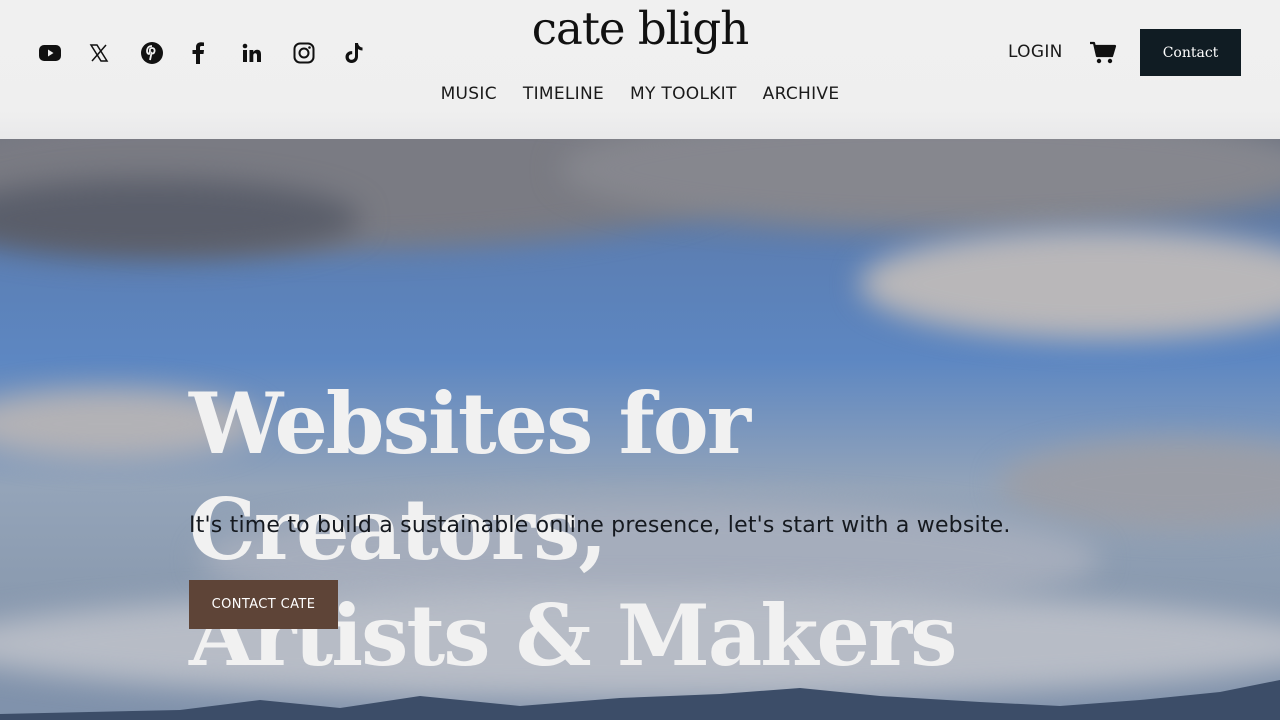  What do you see at coordinates (263, 604) in the screenshot?
I see `contact-cate-button: CONTACT CATE` at bounding box center [263, 604].